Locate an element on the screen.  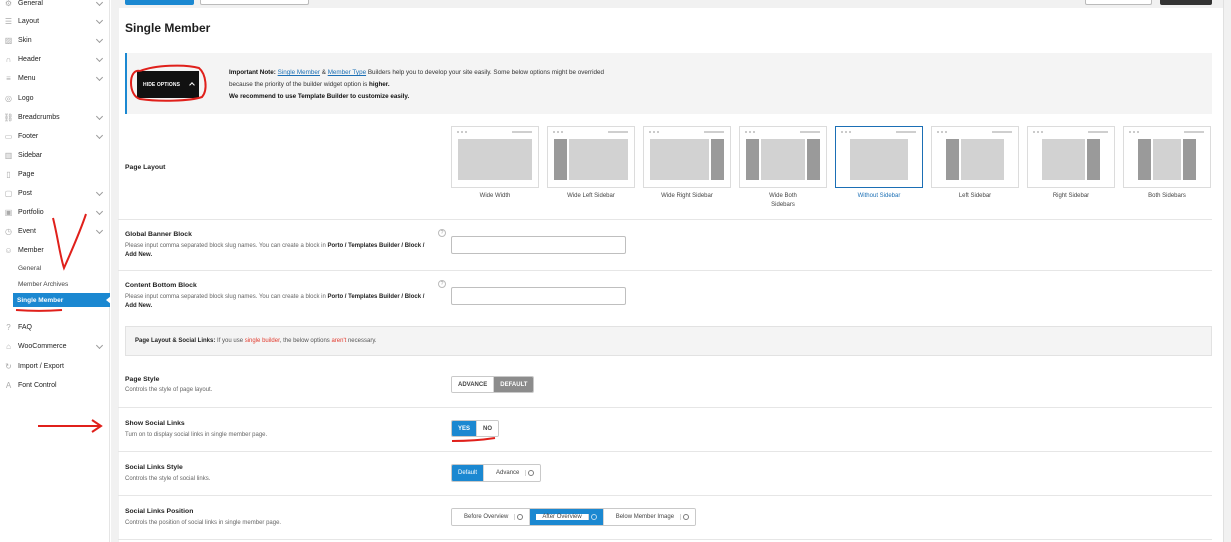
sidebar-item-skin: ▨ Skin is located at coordinates (55, 40).